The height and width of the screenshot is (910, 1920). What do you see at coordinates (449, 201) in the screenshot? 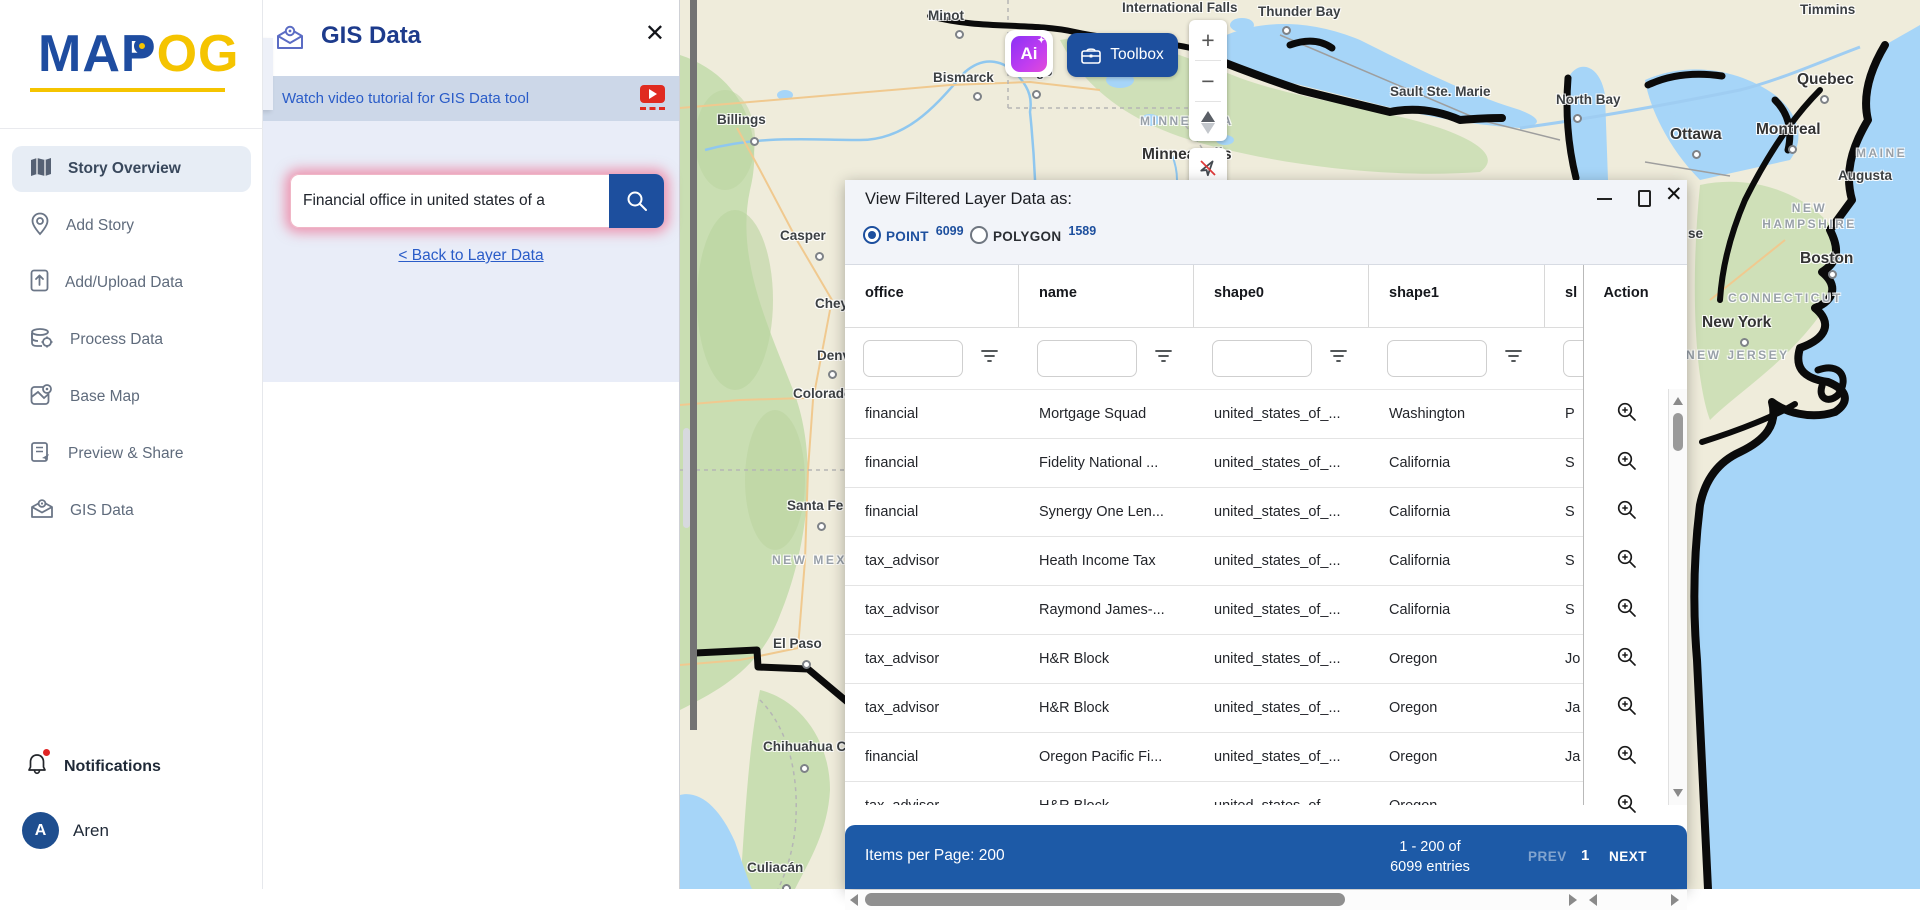
I see `search-input` at bounding box center [449, 201].